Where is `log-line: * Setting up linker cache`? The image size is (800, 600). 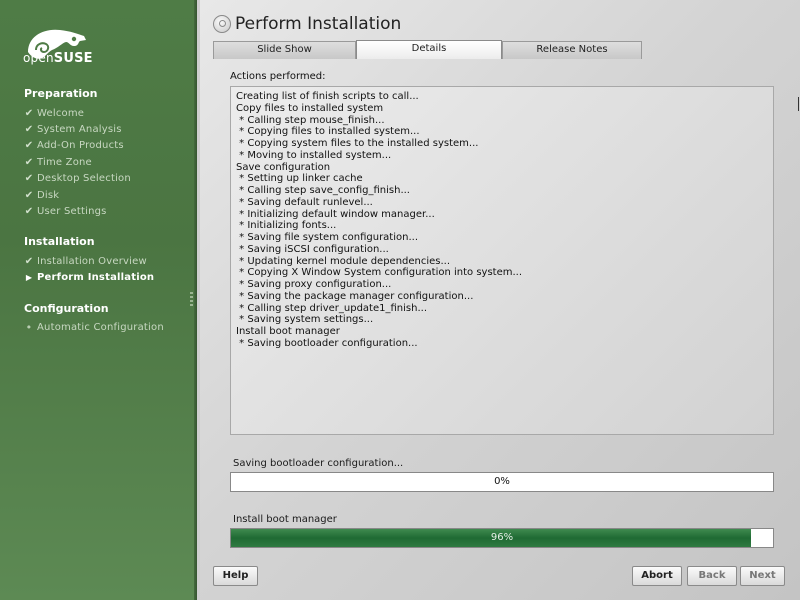 log-line: * Setting up linker cache is located at coordinates (299, 179).